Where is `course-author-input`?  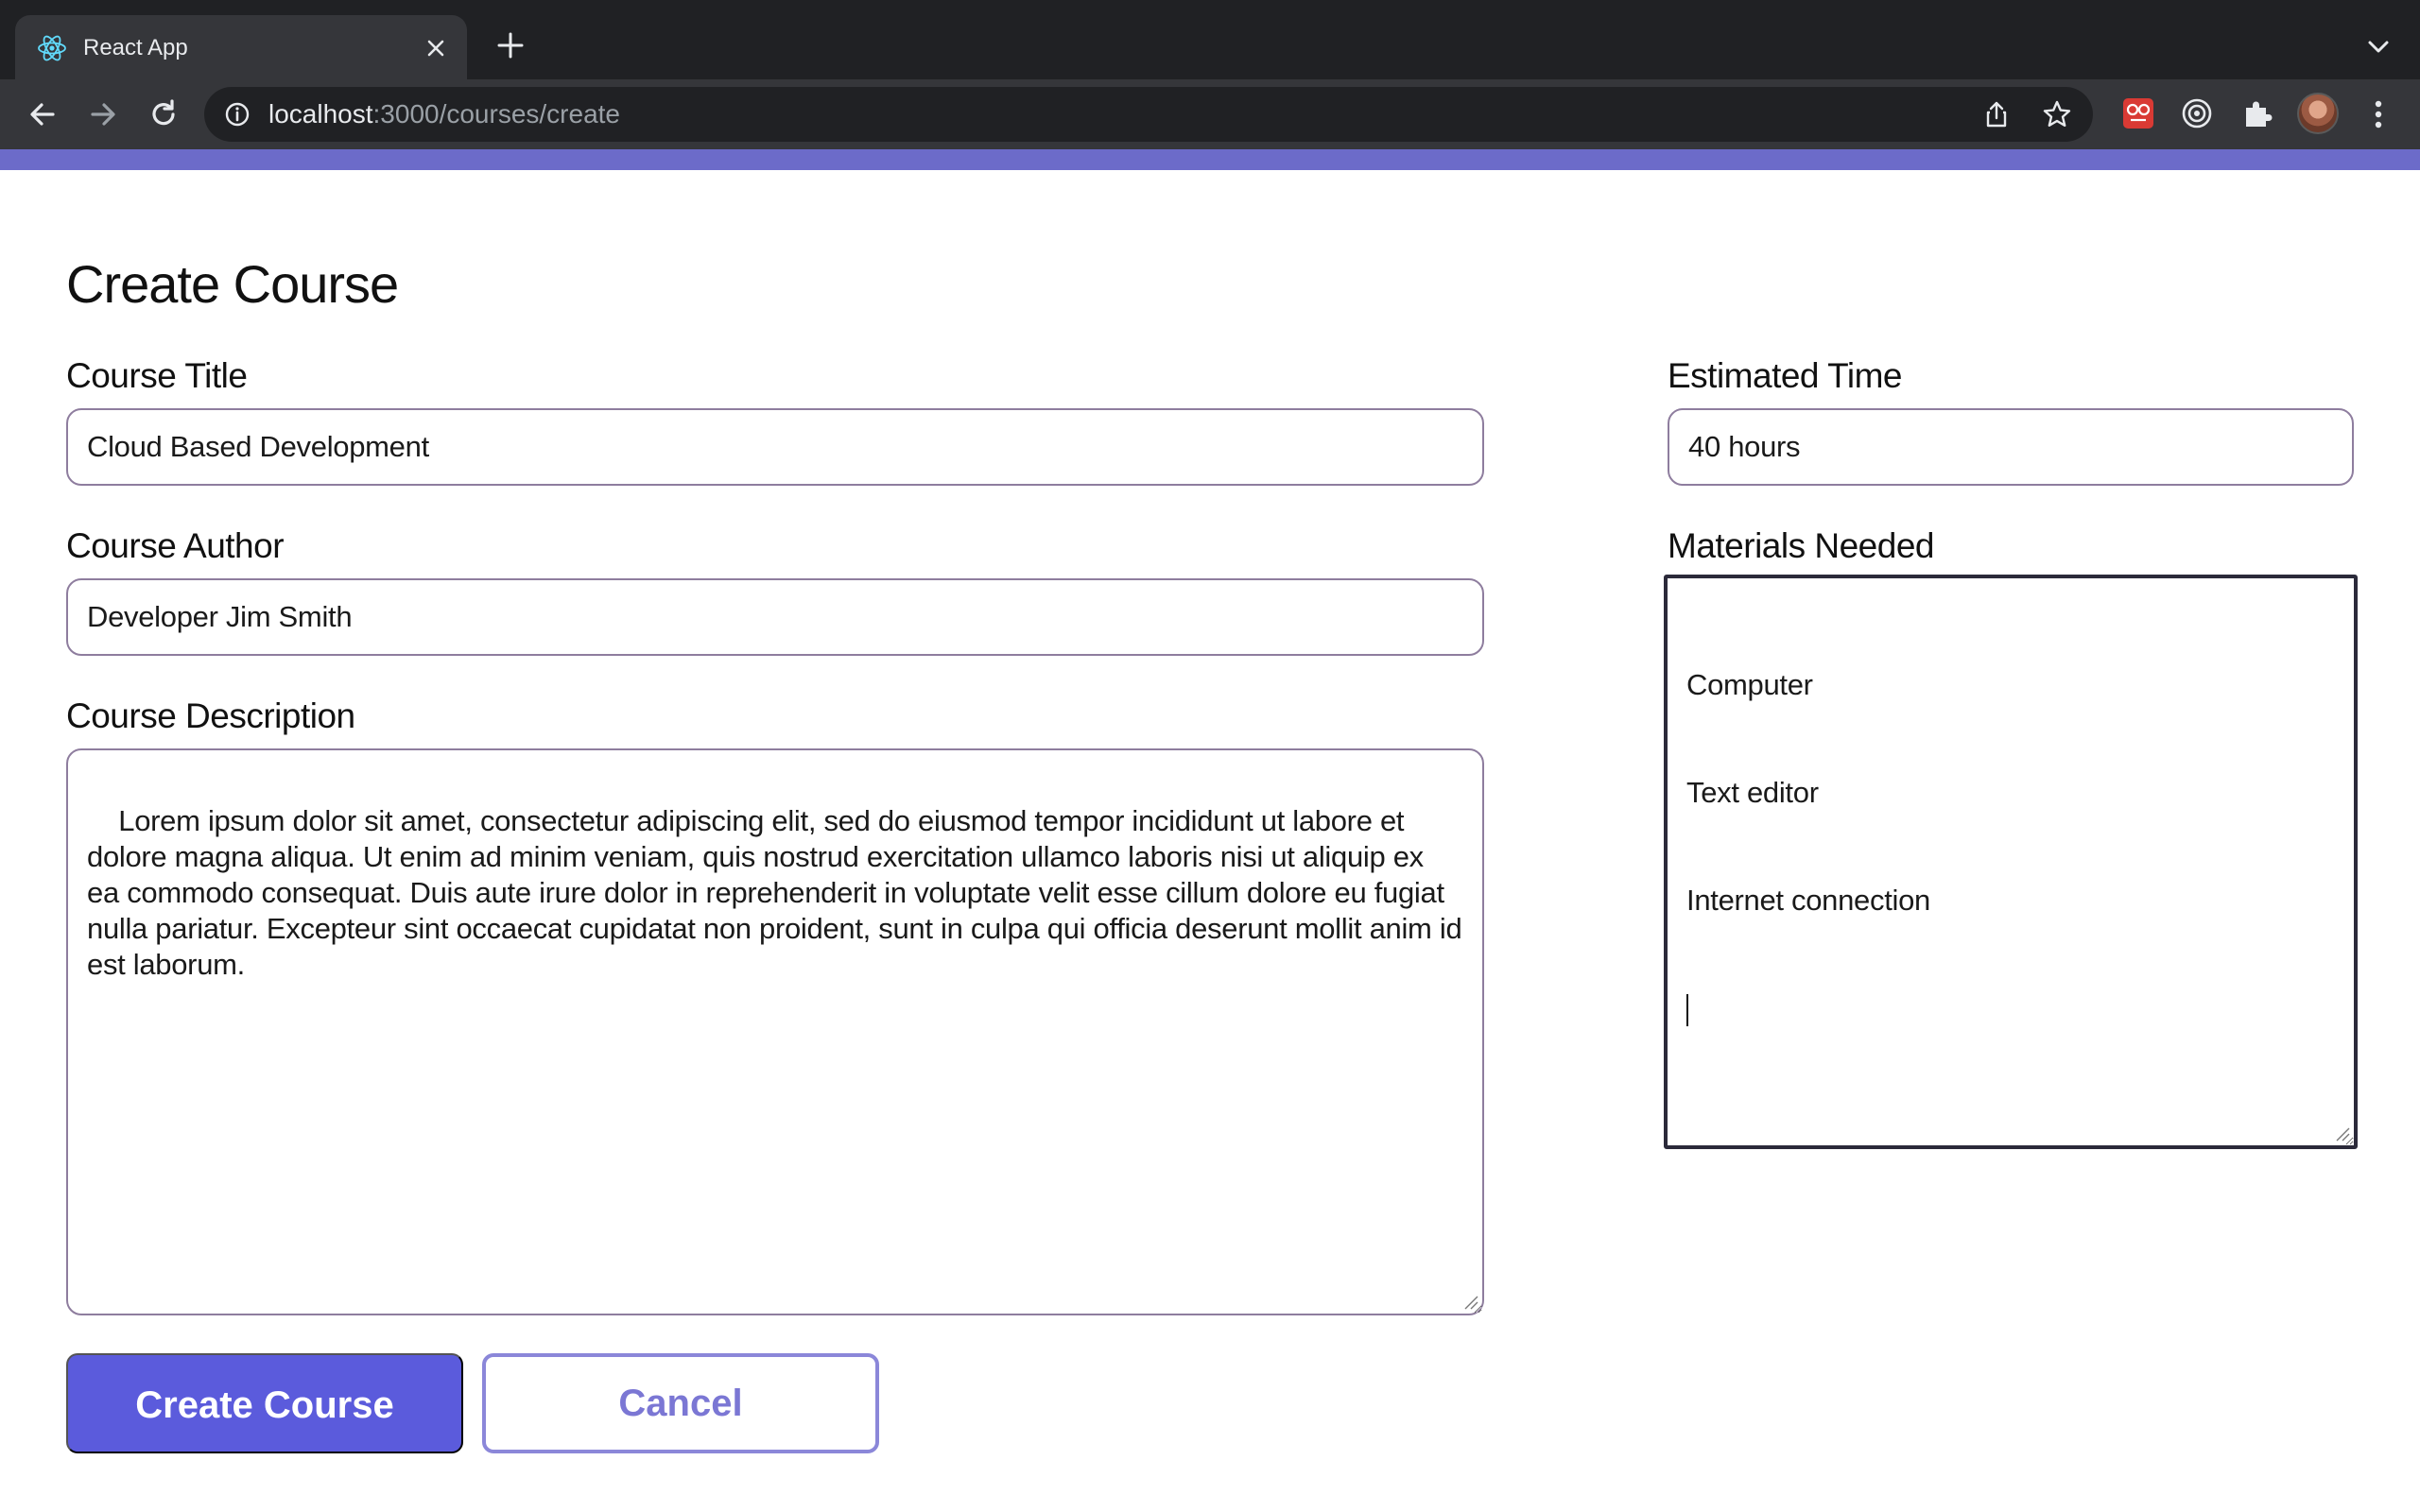
course-author-input is located at coordinates (775, 617).